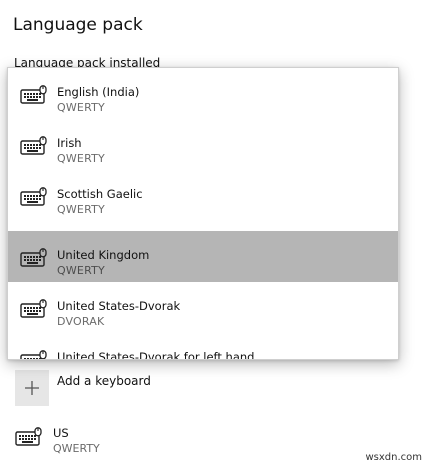 The width and height of the screenshot is (428, 467). Describe the element at coordinates (203, 346) in the screenshot. I see `list-item-united-states-dvorak-left: United States-Dvorak for left hand` at that location.